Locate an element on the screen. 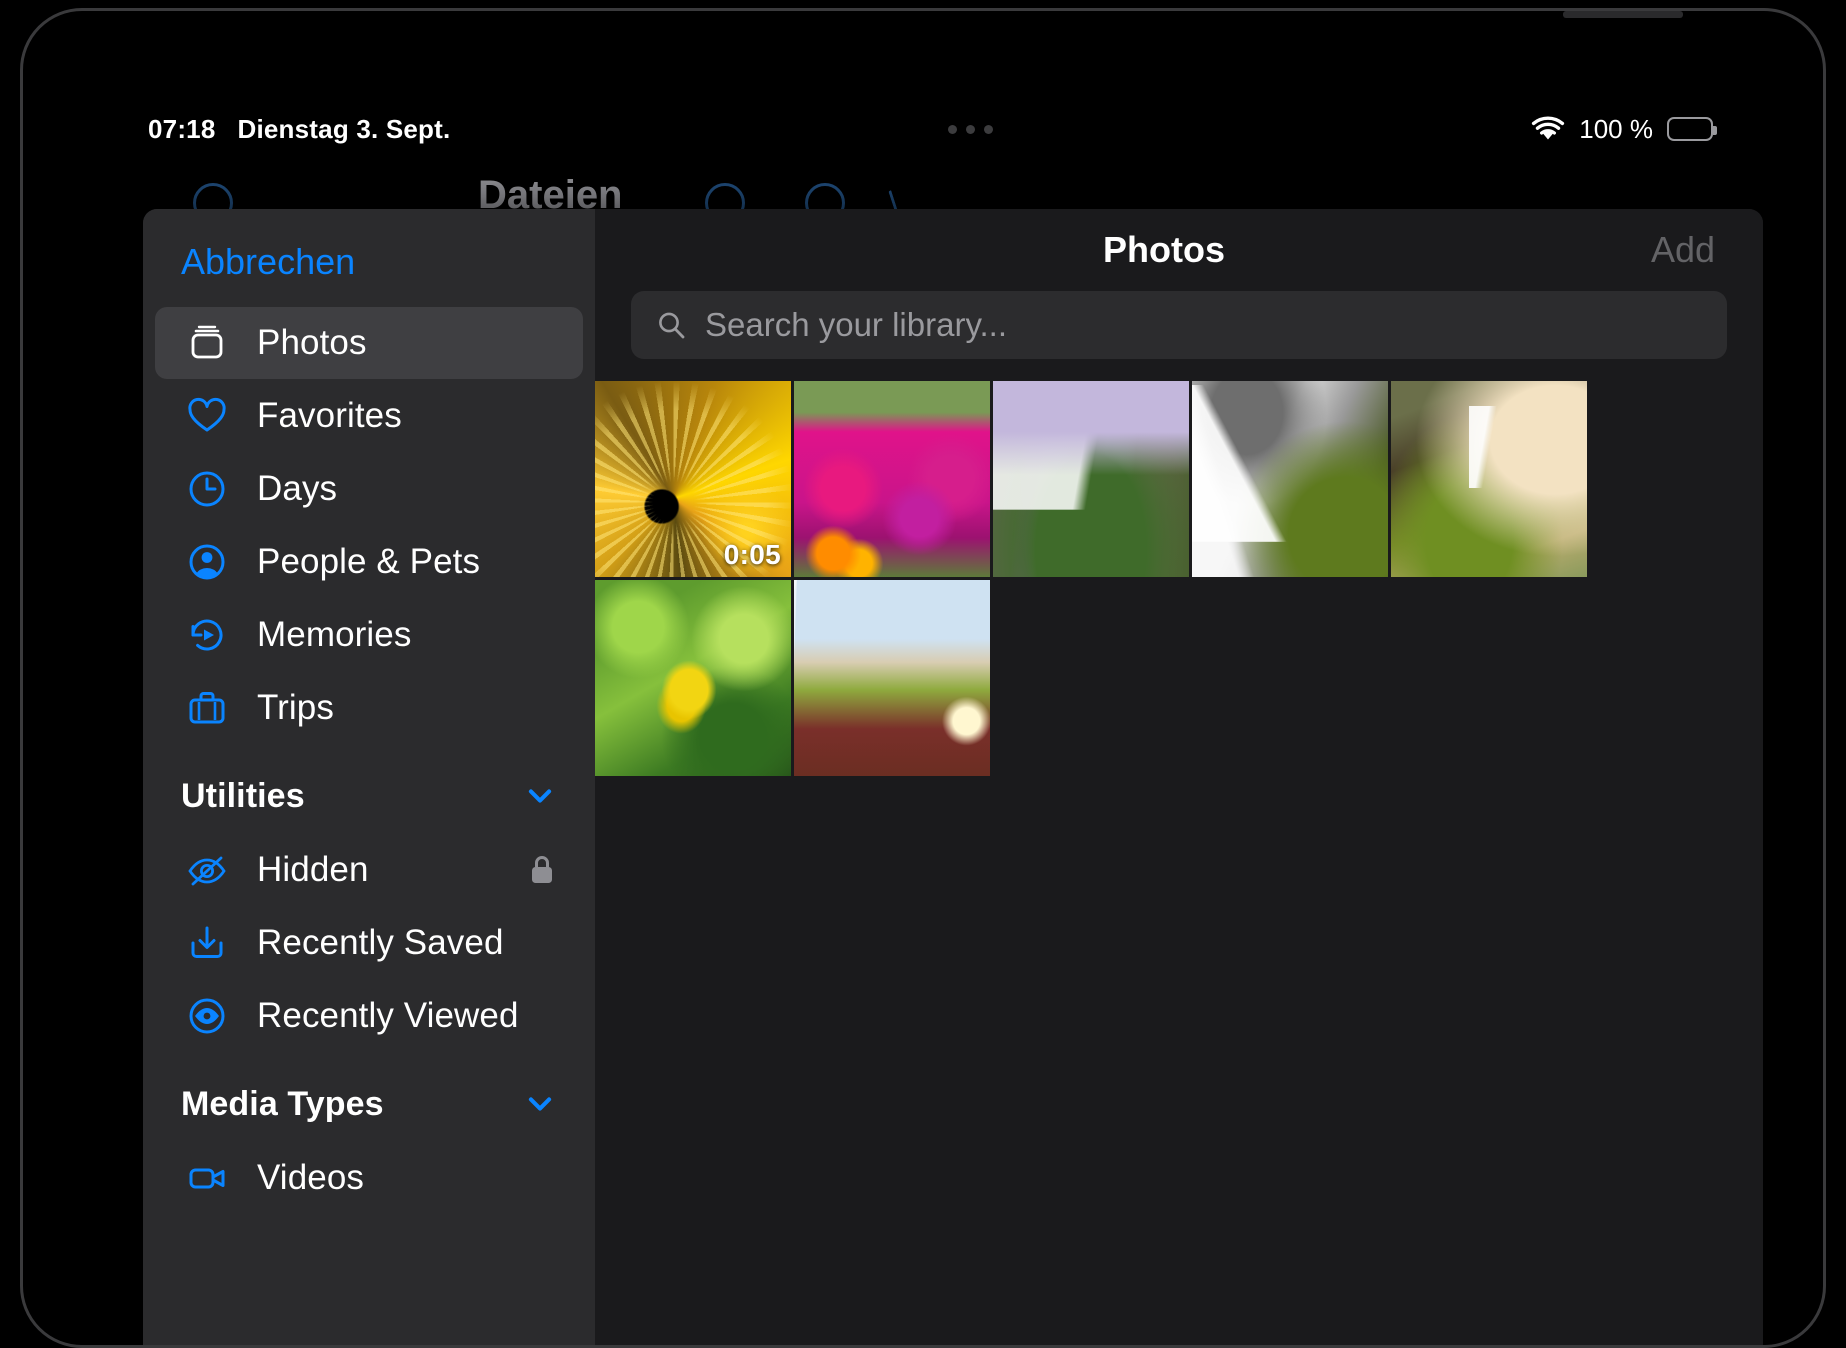 The height and width of the screenshot is (1348, 1846). dynamic-island-dots is located at coordinates (990, 129).